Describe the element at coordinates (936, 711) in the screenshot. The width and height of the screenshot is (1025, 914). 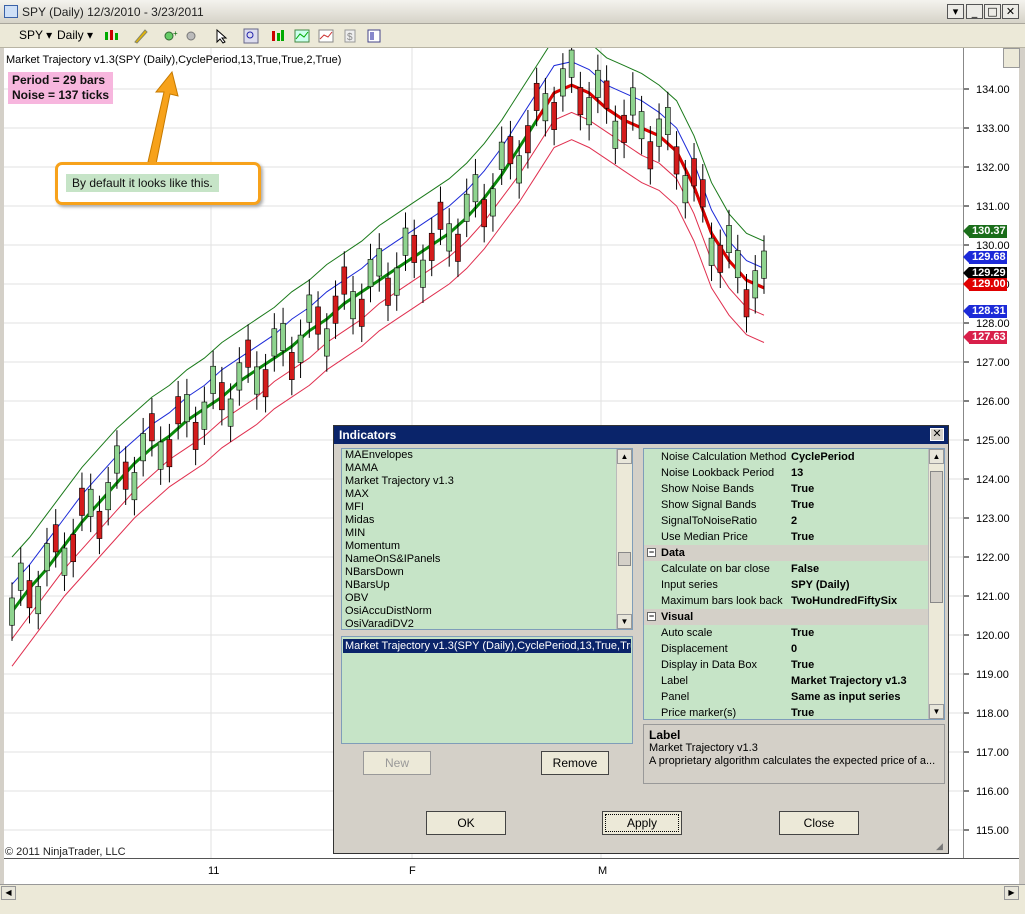
I see `props-scroll-down-icon: ▼` at that location.